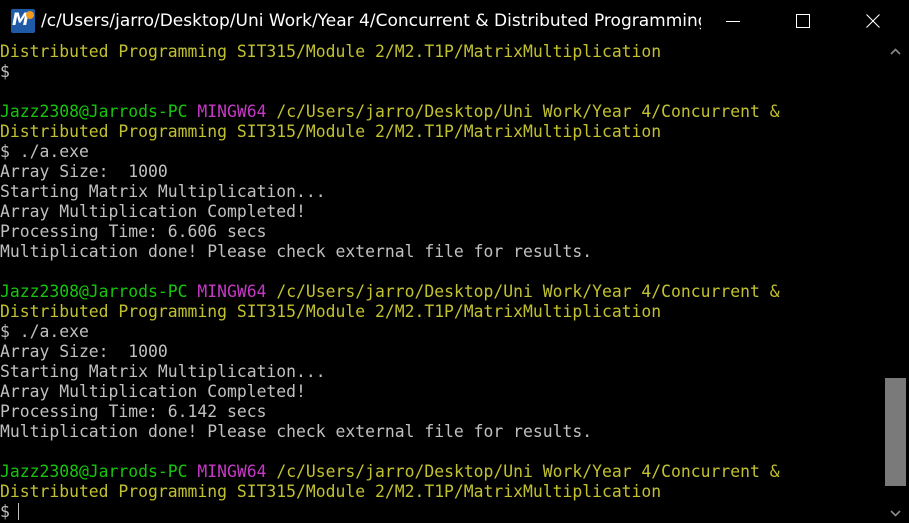  What do you see at coordinates (23, 21) in the screenshot?
I see `mintty-terminal-icon: M` at bounding box center [23, 21].